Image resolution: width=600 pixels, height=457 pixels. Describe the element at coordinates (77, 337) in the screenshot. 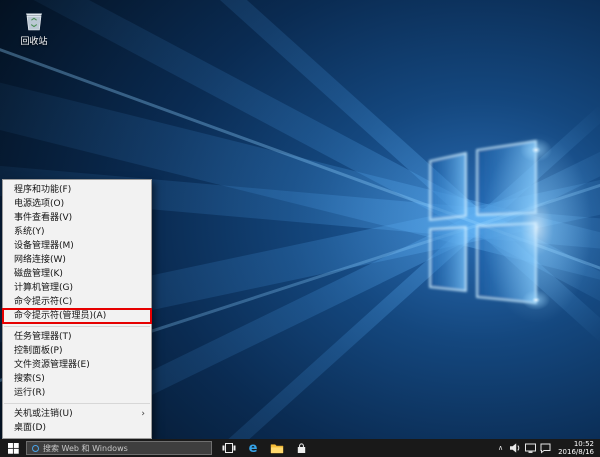

I see `menu-item-task-manager: 任务管理器(T)` at that location.